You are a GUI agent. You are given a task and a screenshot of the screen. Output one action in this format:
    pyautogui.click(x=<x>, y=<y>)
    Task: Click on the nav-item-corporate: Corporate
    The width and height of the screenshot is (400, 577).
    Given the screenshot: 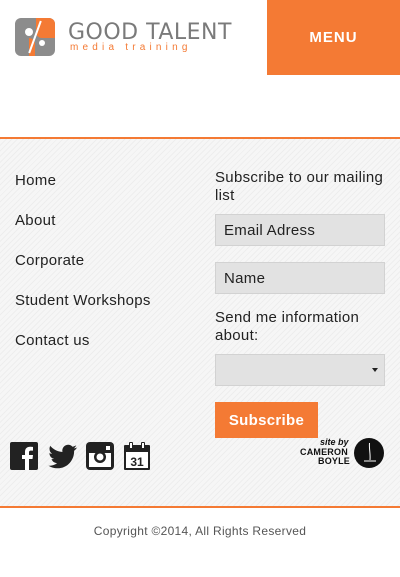 What is the action you would take?
    pyautogui.click(x=83, y=272)
    